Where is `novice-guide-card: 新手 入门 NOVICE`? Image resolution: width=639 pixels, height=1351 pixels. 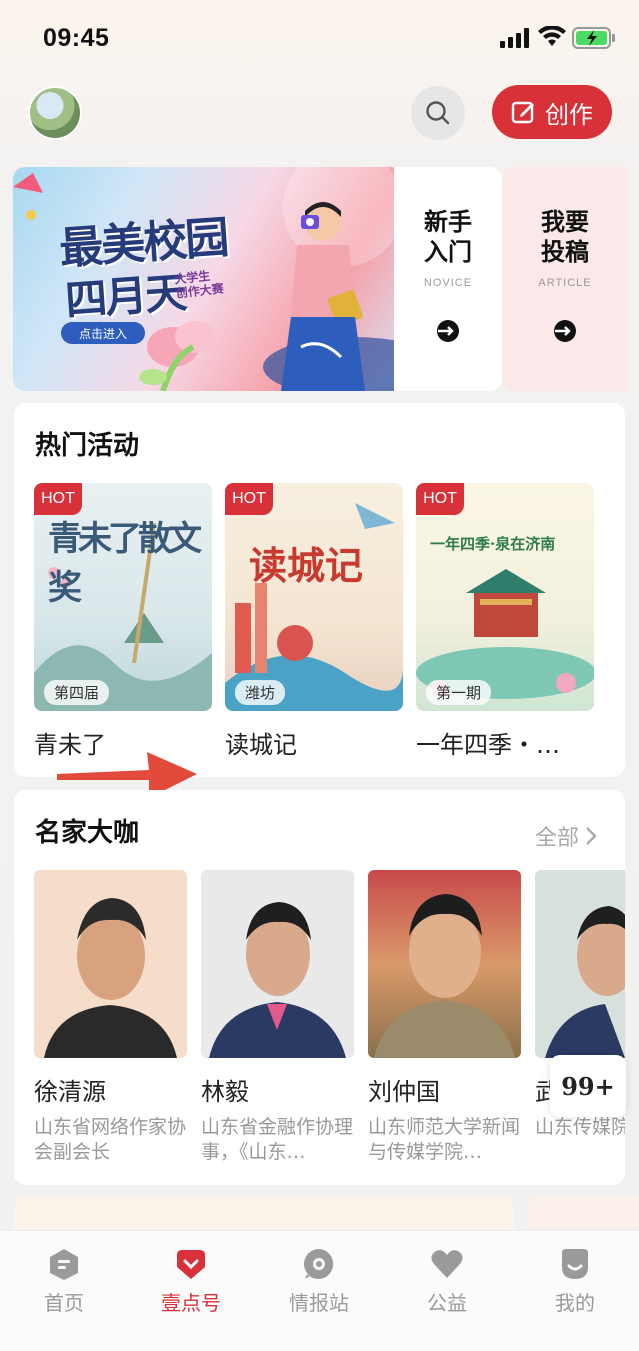 novice-guide-card: 新手 入门 NOVICE is located at coordinates (448, 279).